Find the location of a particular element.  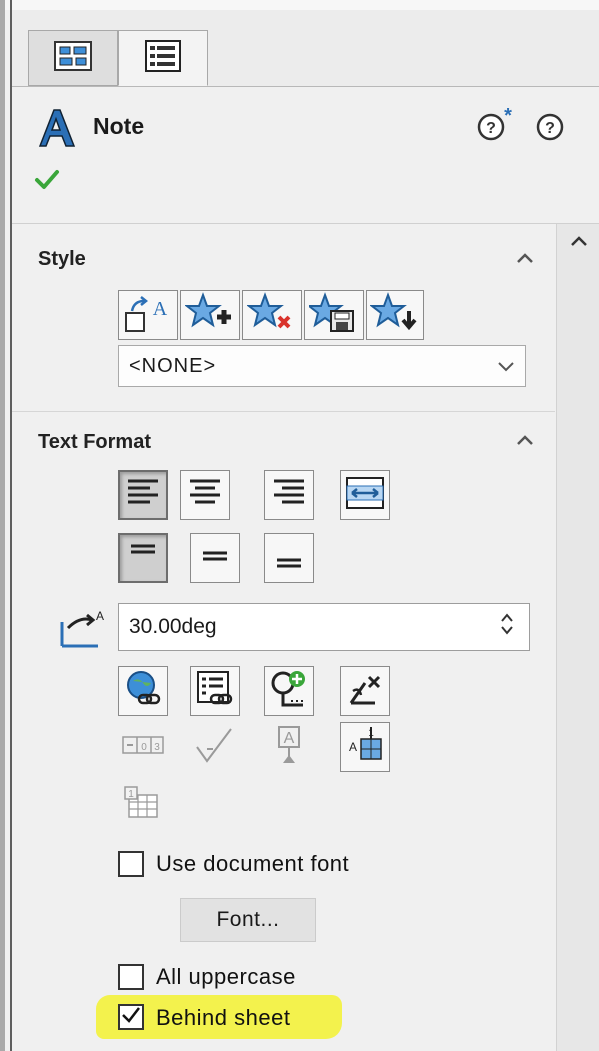

svg-text: 0 is located at coordinates (144, 747).